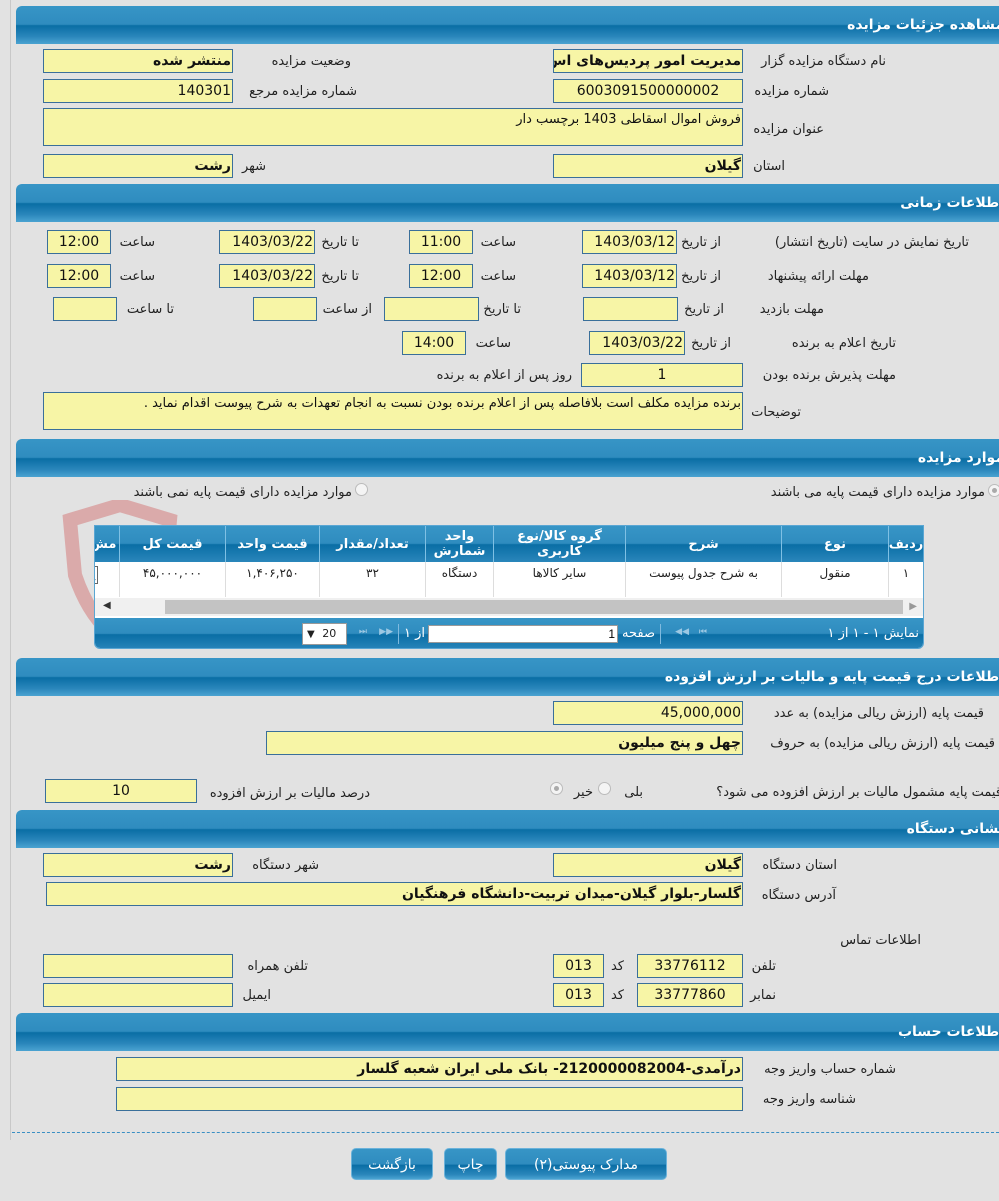  What do you see at coordinates (923, 25) in the screenshot?
I see `section-title: مشاهده جزئیات مزایده` at bounding box center [923, 25].